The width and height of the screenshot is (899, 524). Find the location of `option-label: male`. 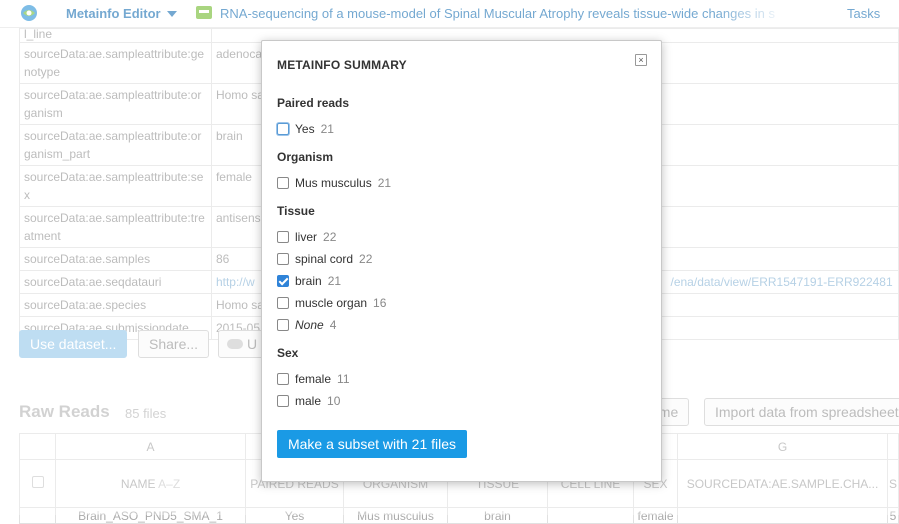

option-label: male is located at coordinates (308, 401).